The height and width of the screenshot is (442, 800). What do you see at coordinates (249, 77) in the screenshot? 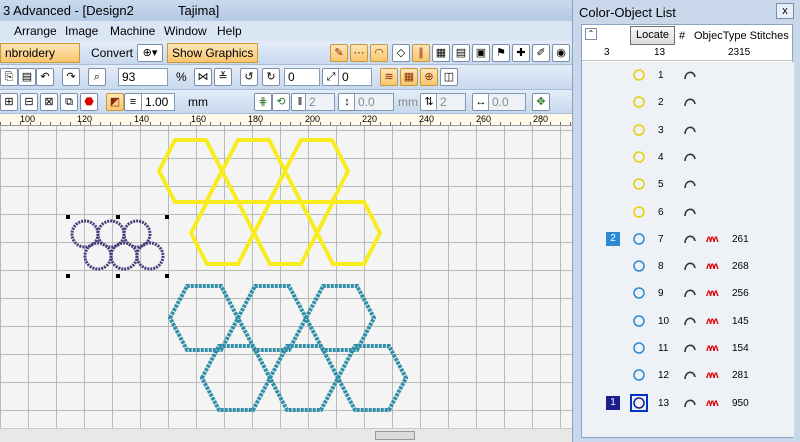
I see `rotate-left-icon: ↺` at bounding box center [249, 77].